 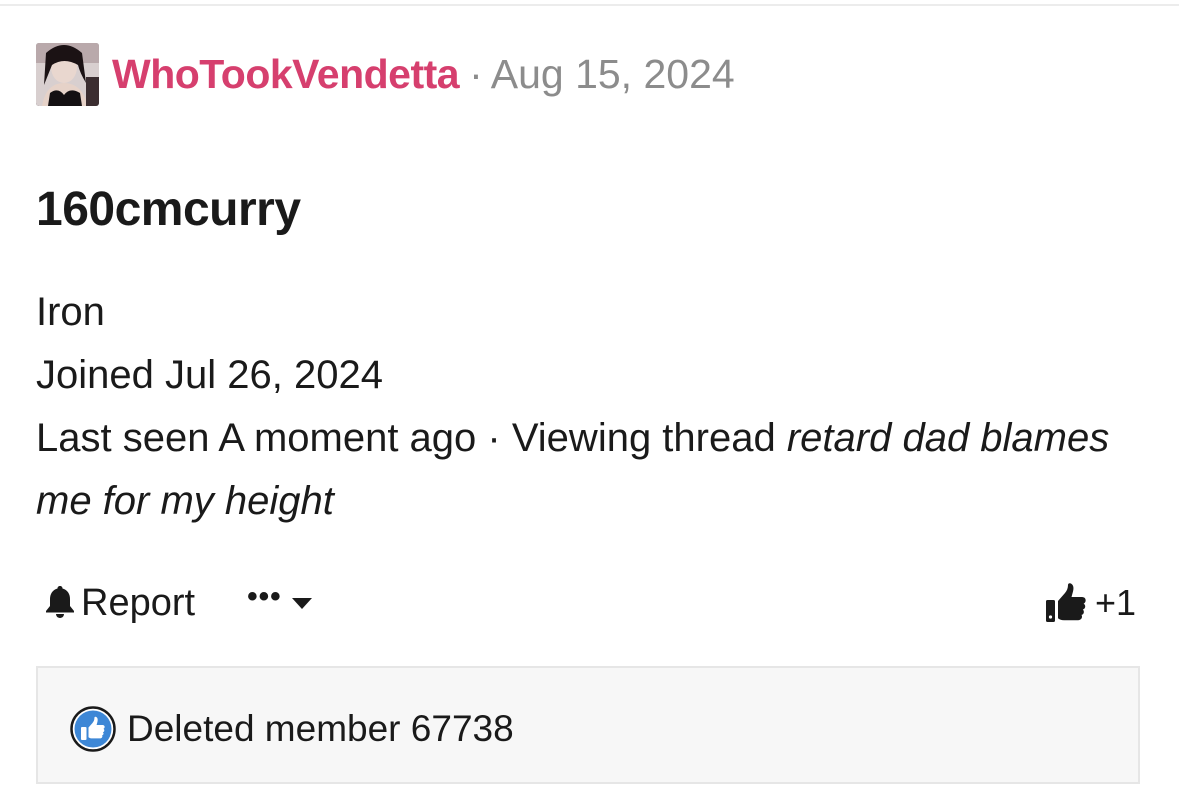 I want to click on report-button: Report, so click(x=119, y=603).